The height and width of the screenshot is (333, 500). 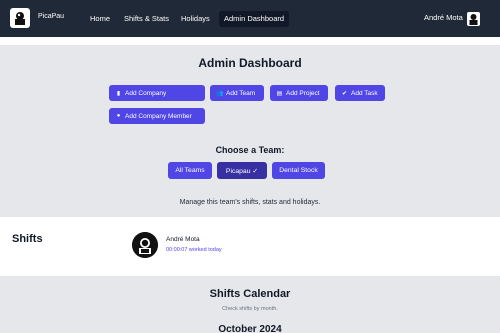 I want to click on user-icon: ●, so click(x=118, y=116).